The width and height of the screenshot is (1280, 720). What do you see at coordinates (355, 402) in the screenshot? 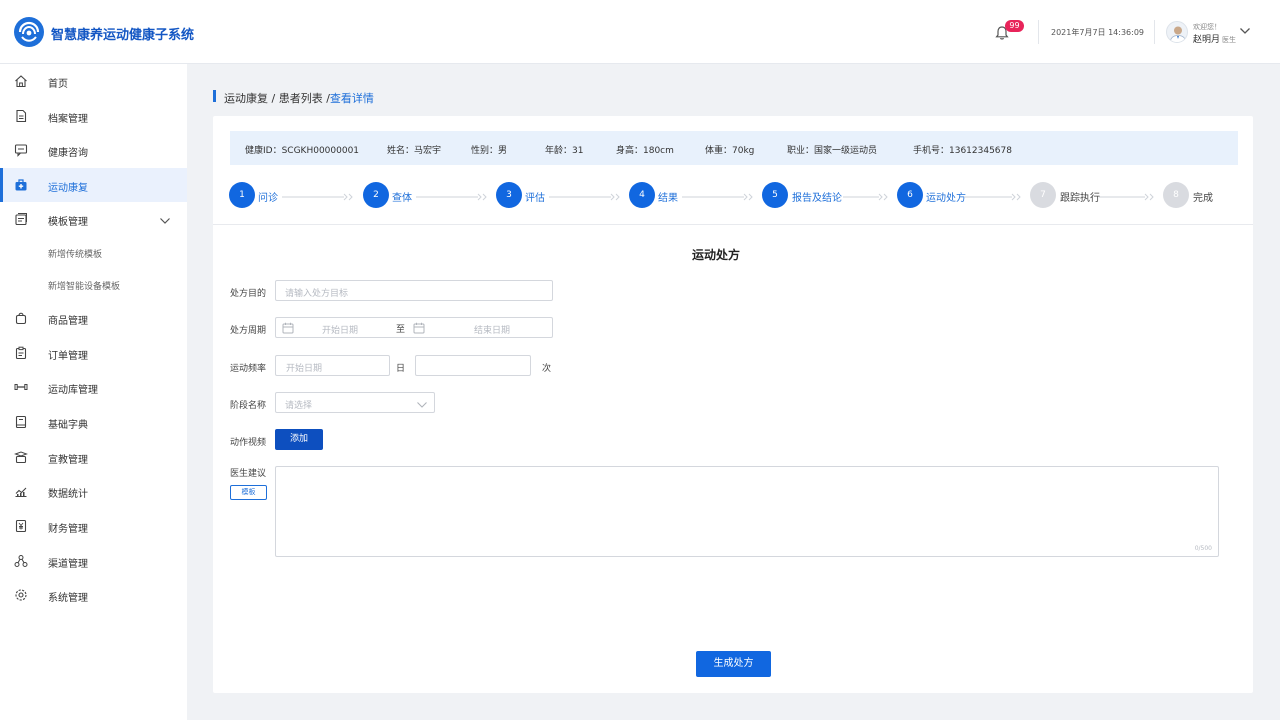
I see `stage-select: 请选择` at bounding box center [355, 402].